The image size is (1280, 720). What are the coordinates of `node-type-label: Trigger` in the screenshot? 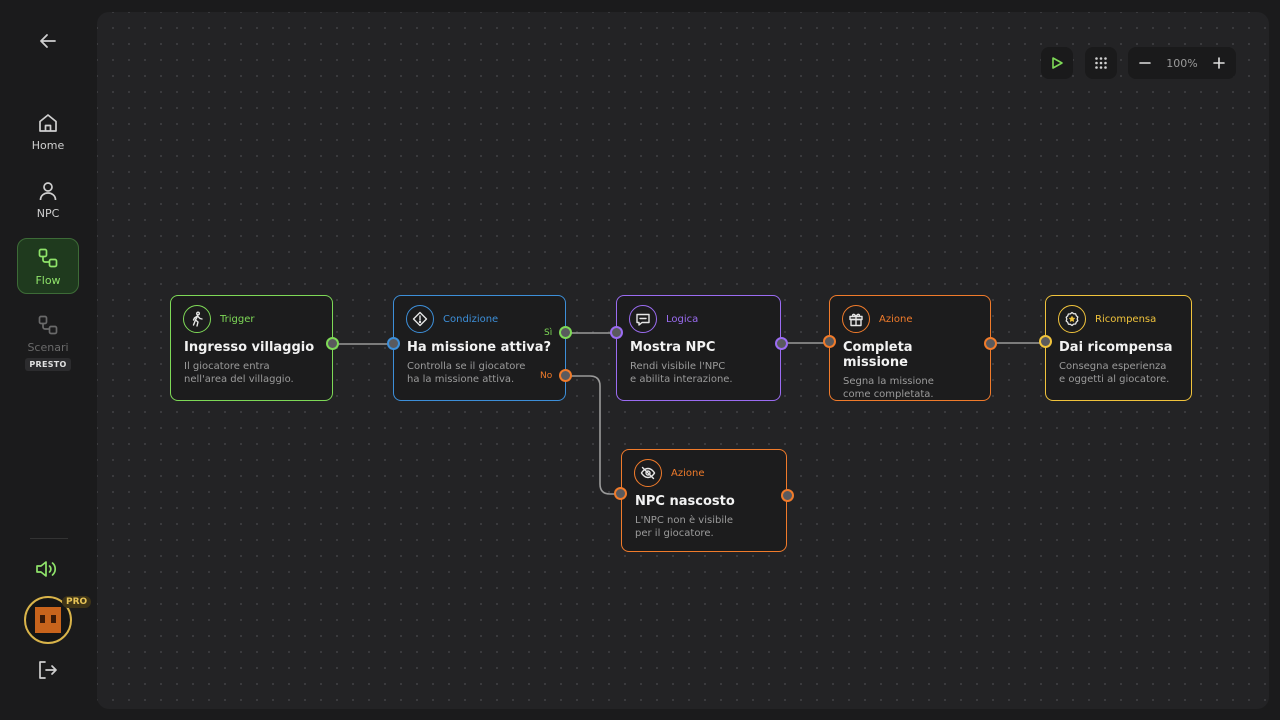 It's located at (237, 319).